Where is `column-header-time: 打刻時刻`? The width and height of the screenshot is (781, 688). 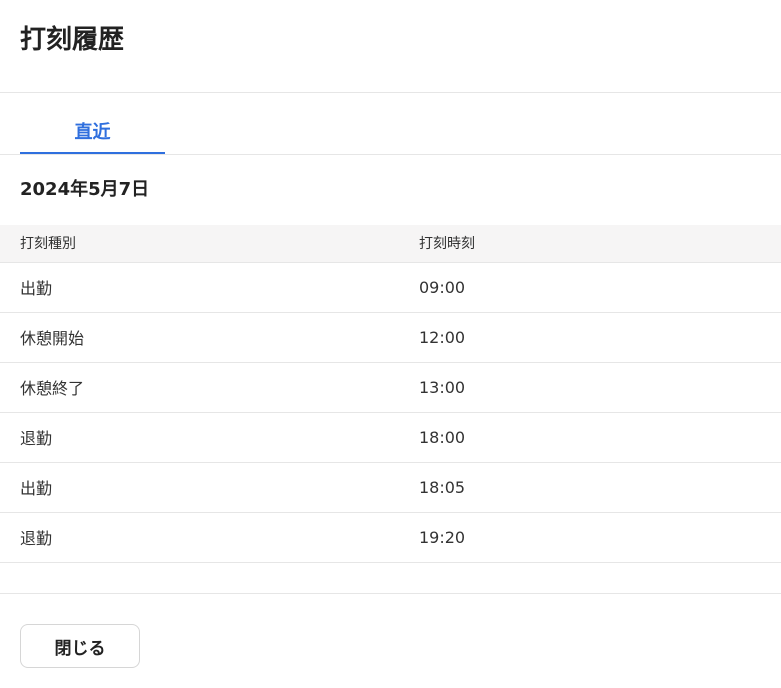 column-header-time: 打刻時刻 is located at coordinates (600, 244).